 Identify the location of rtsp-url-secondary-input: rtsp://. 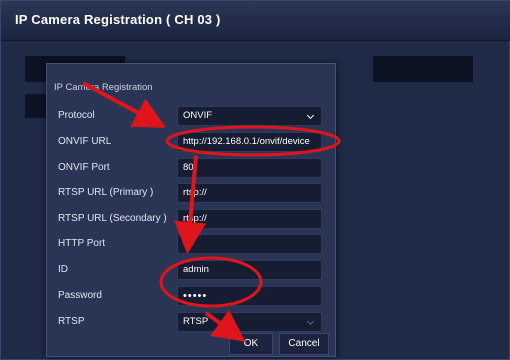
(249, 219).